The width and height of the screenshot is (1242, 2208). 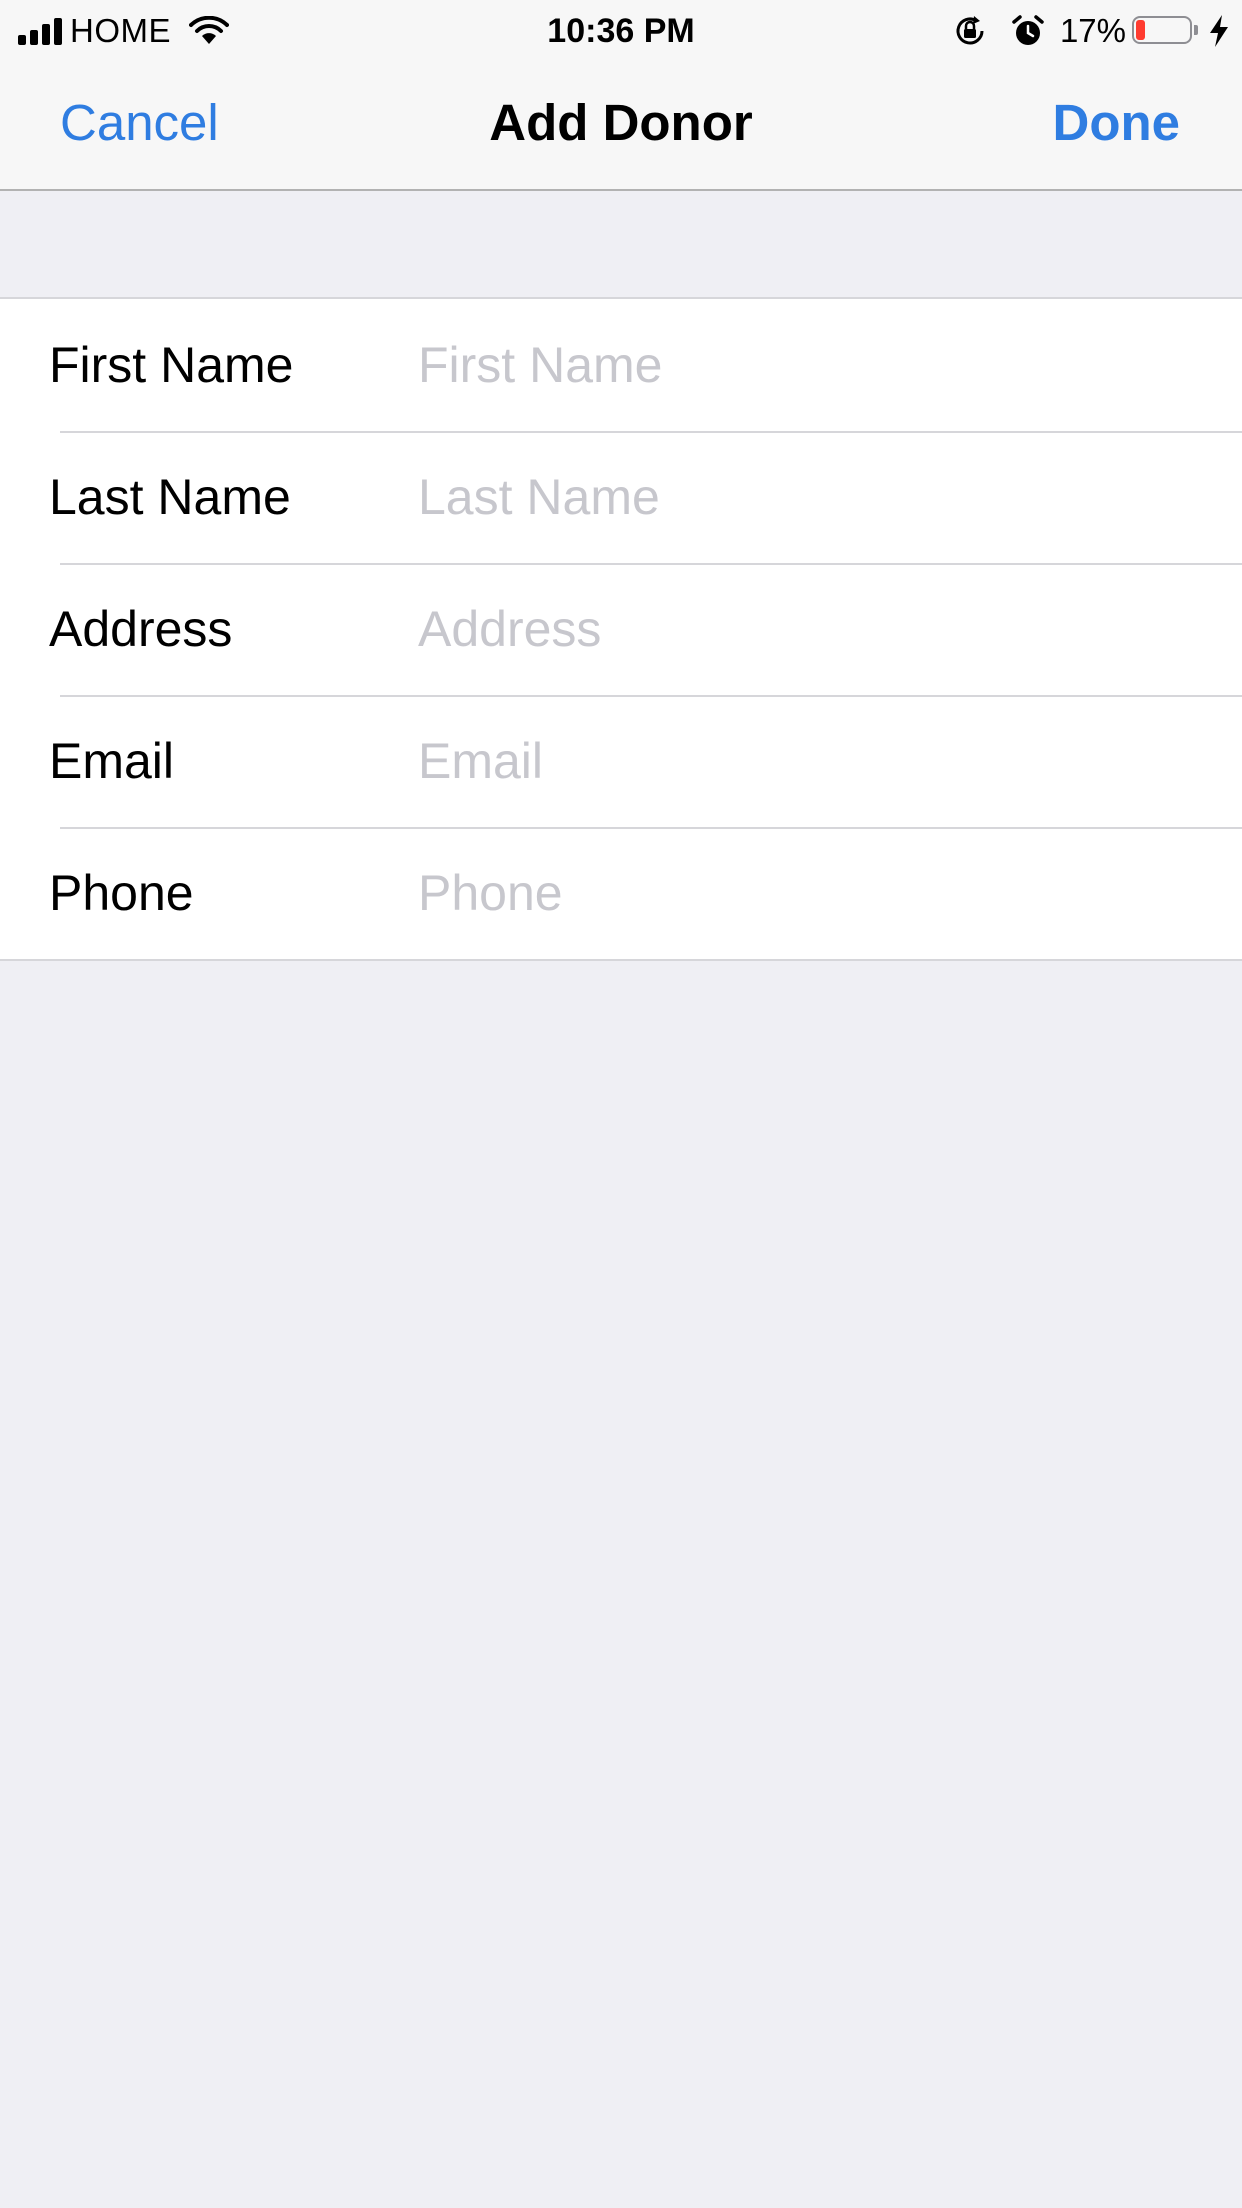 I want to click on status-bar-right: 17%, so click(x=1091, y=31).